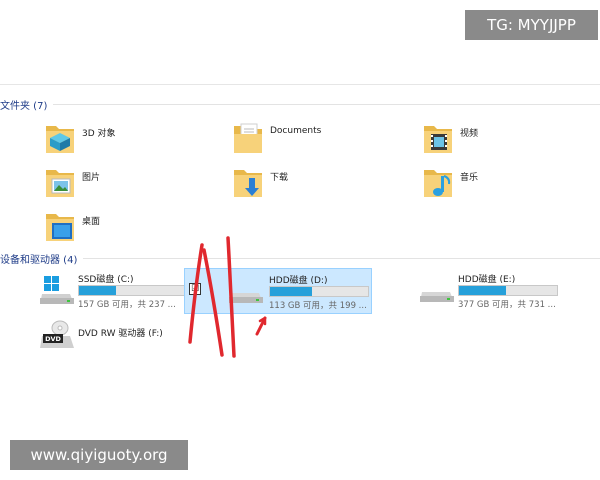 The width and height of the screenshot is (600, 480). I want to click on hard-drive-icon, so click(437, 297).